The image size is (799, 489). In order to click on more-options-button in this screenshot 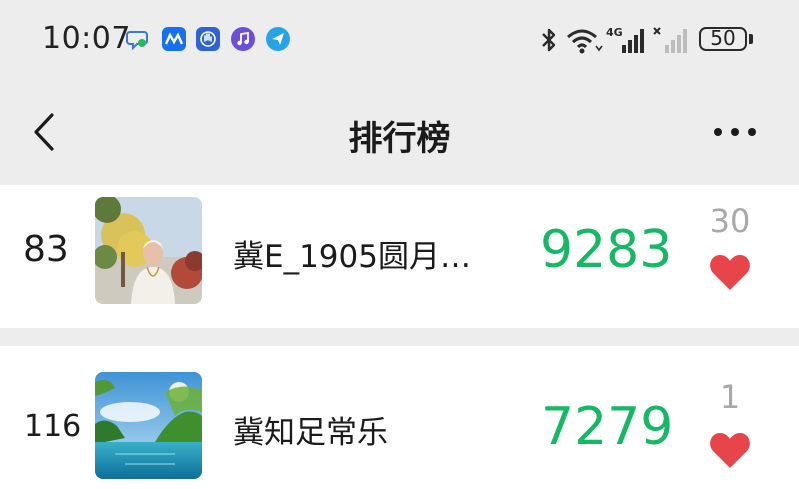, I will do `click(735, 132)`.